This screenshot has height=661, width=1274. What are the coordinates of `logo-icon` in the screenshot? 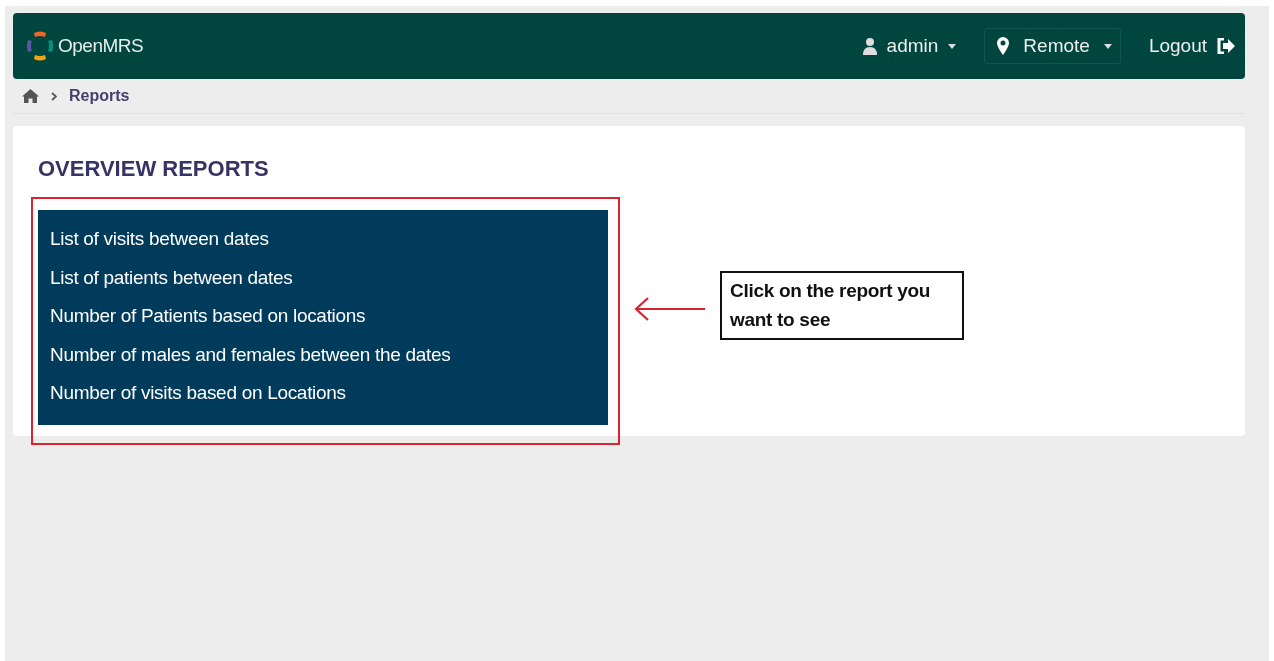 It's located at (40, 46).